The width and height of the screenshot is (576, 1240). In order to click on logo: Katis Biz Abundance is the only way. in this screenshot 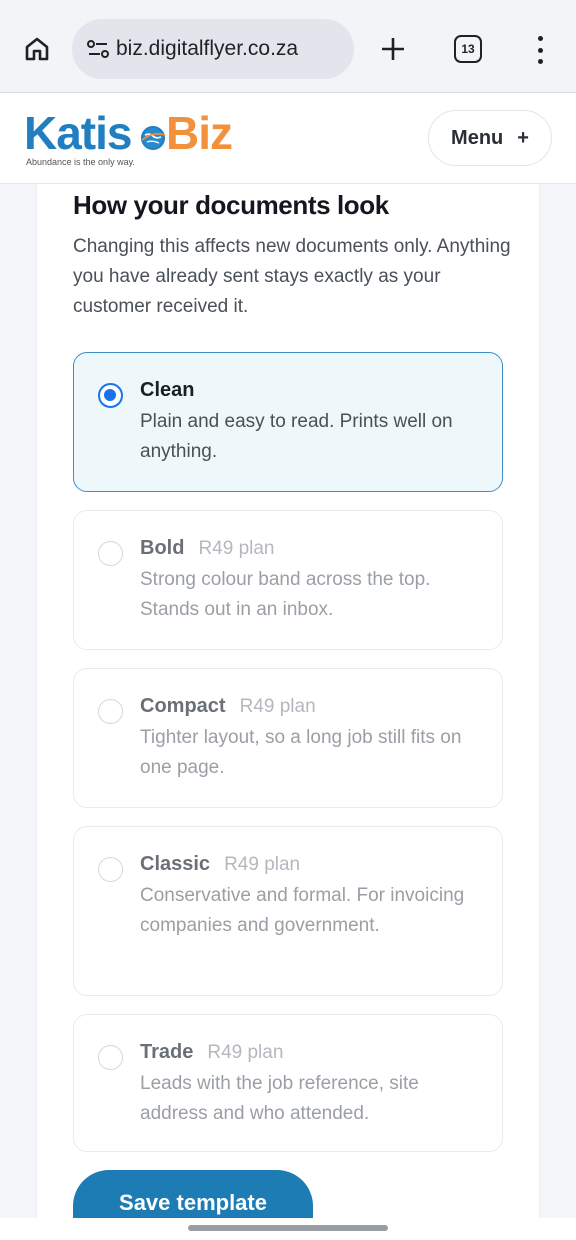, I will do `click(134, 139)`.